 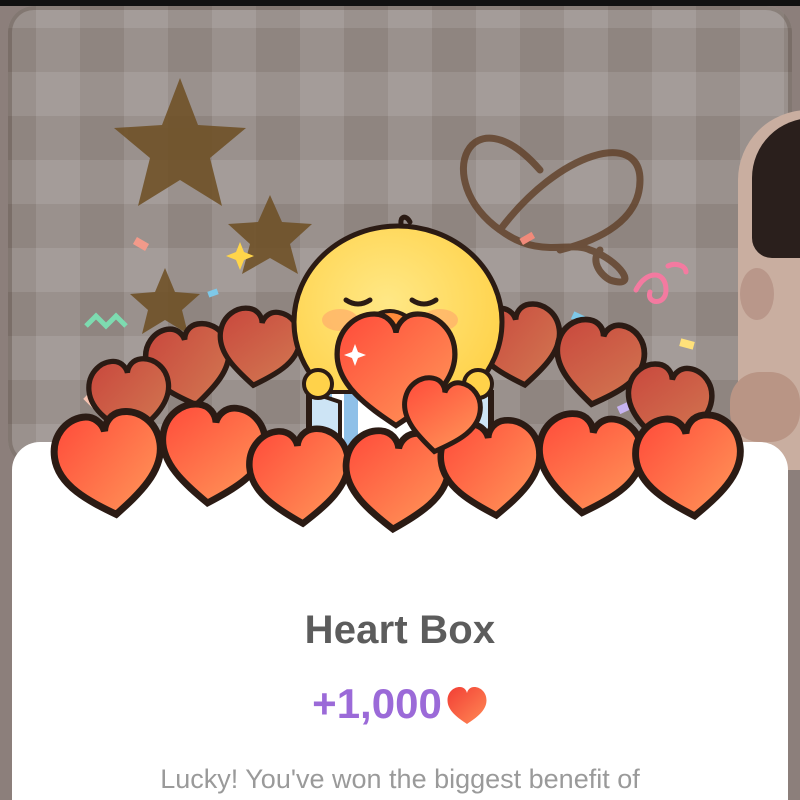 I want to click on streamer-hand, so click(x=765, y=407).